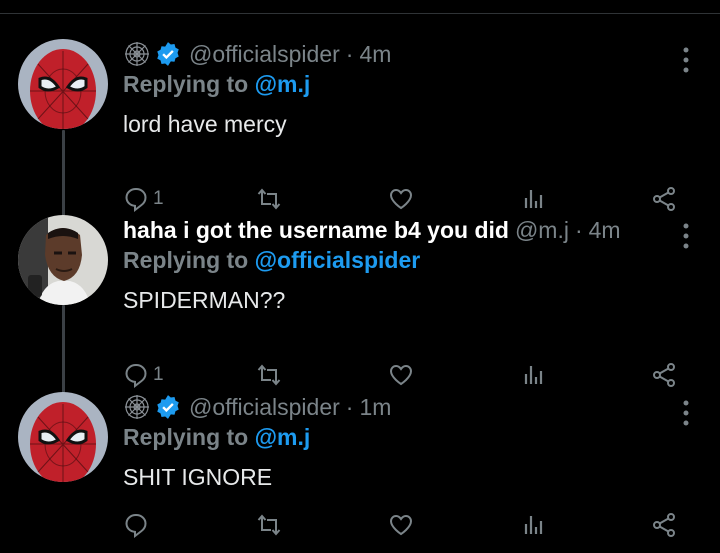 This screenshot has height=553, width=720. I want to click on selfie-avatar-image, so click(63, 260).